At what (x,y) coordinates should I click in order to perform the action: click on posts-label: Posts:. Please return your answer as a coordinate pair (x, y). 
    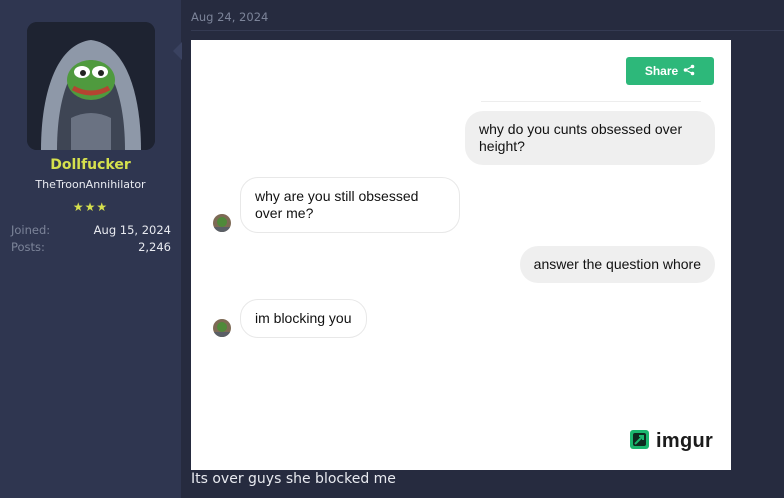
    Looking at the image, I should click on (28, 247).